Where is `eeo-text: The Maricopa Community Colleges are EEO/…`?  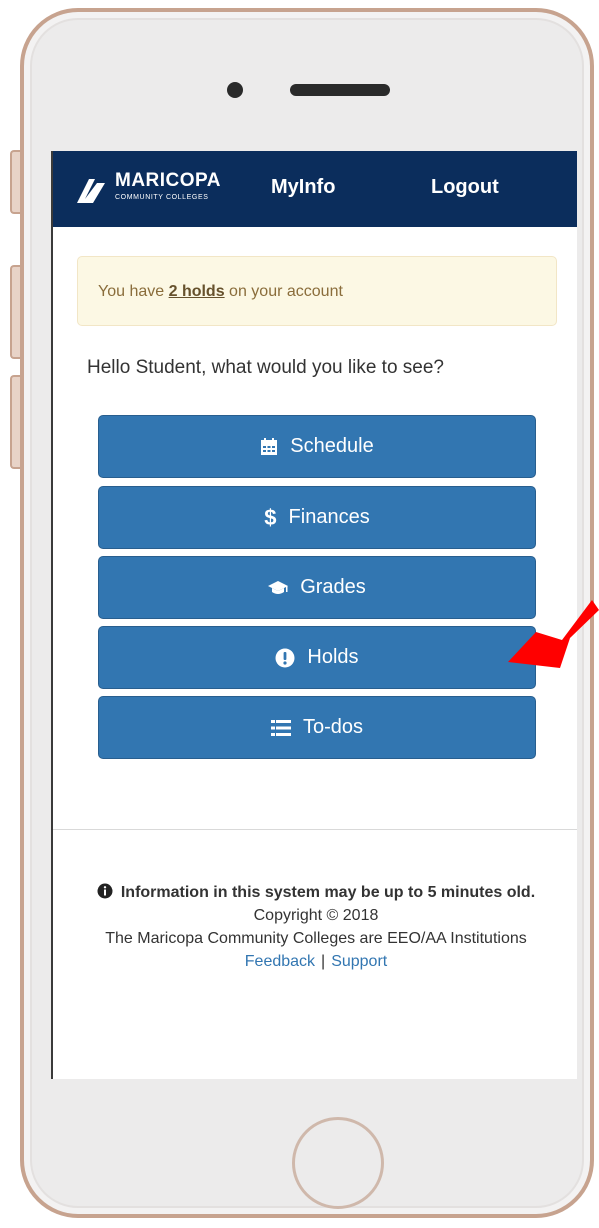 eeo-text: The Maricopa Community Colleges are EEO/… is located at coordinates (316, 938).